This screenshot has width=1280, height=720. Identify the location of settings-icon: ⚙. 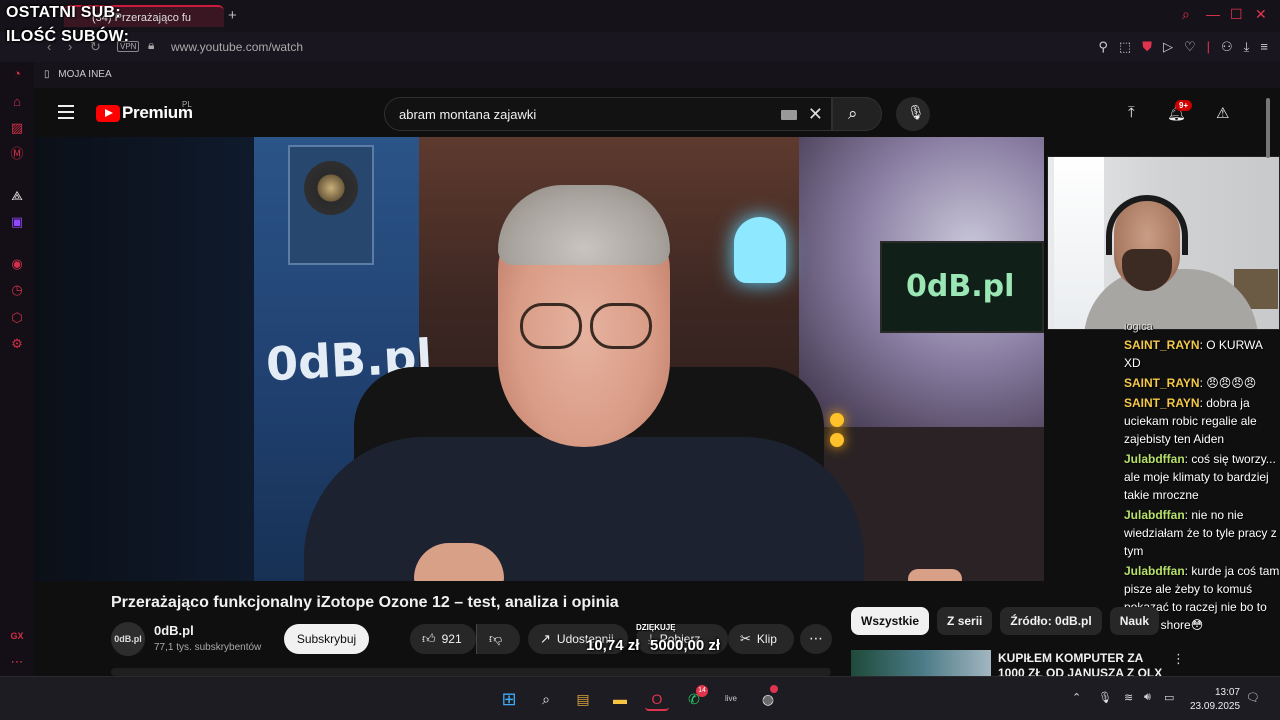
(17, 344).